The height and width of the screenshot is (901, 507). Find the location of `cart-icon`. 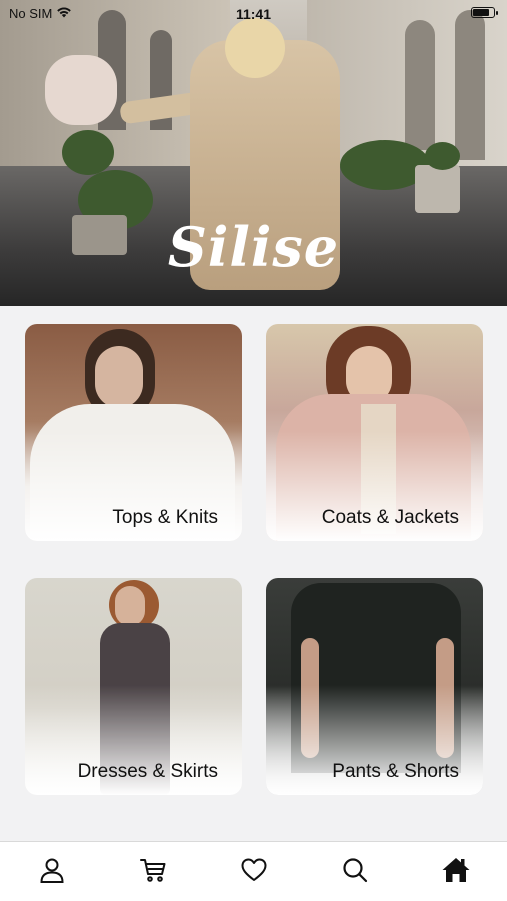

cart-icon is located at coordinates (153, 872).